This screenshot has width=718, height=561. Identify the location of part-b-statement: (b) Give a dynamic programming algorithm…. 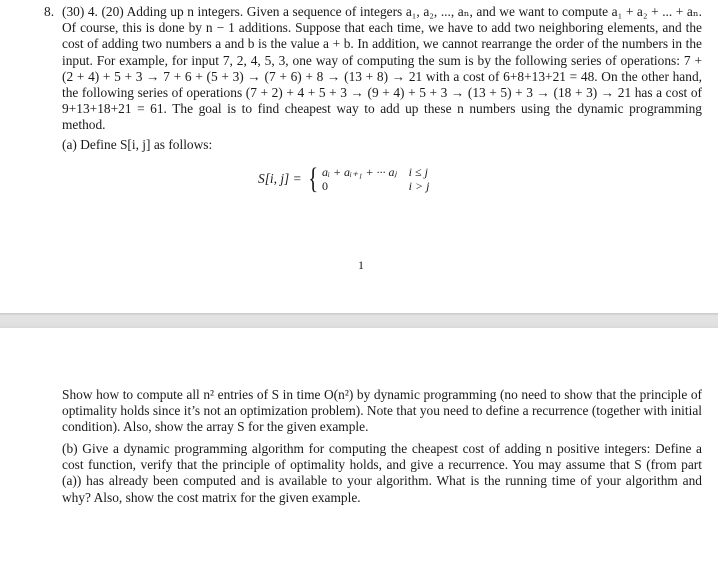
(382, 473).